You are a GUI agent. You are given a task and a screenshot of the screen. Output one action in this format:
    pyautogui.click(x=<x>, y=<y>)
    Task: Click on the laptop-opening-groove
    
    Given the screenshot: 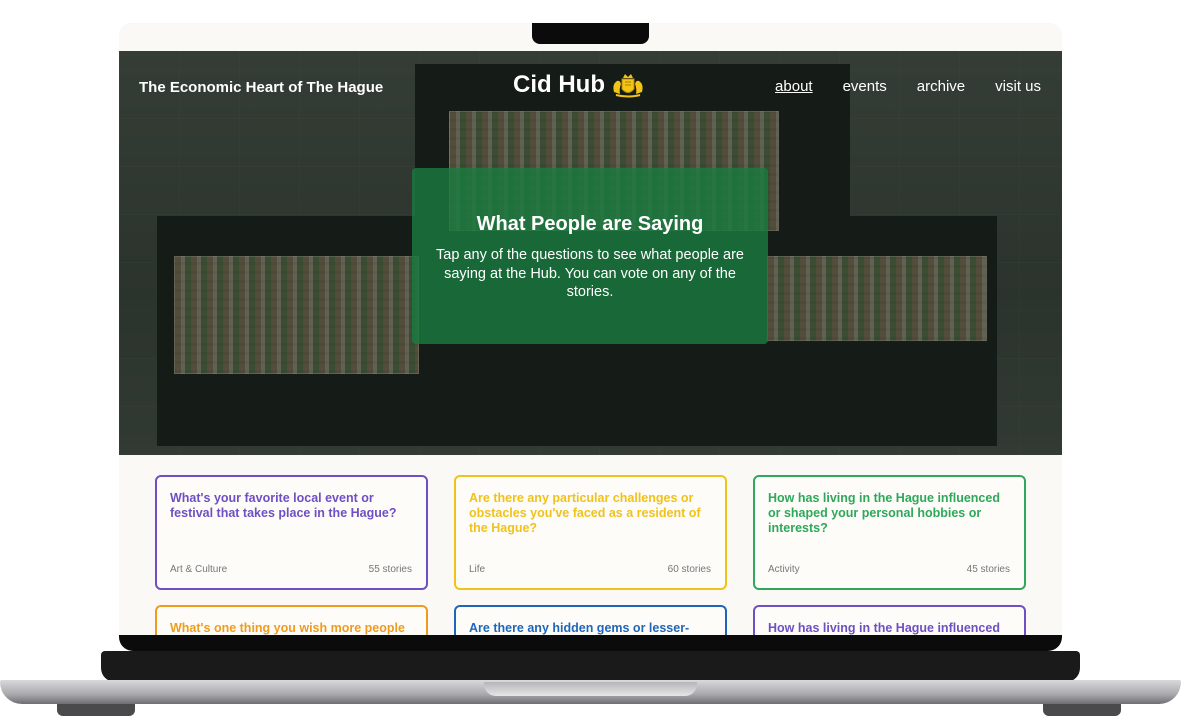 What is the action you would take?
    pyautogui.click(x=590, y=689)
    